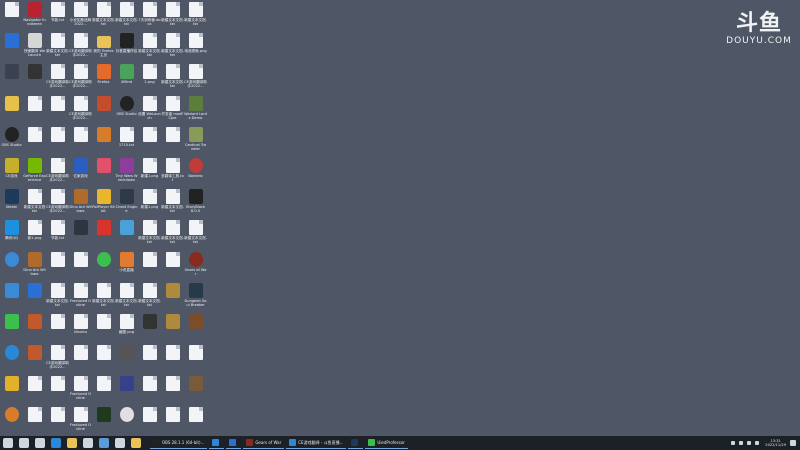 The image size is (800, 450). What do you see at coordinates (120, 443) in the screenshot?
I see `calculator-icon` at bounding box center [120, 443].